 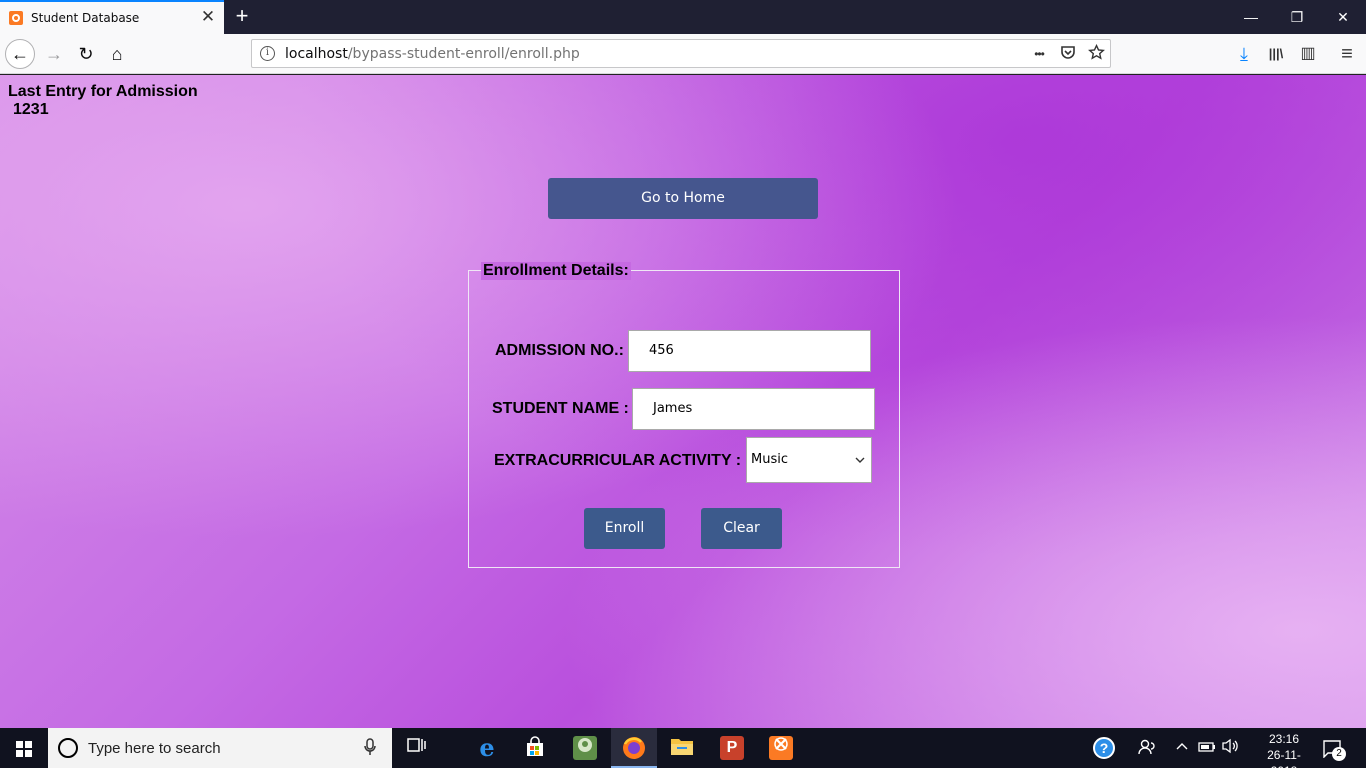 What do you see at coordinates (749, 351) in the screenshot?
I see `admission-input: 456` at bounding box center [749, 351].